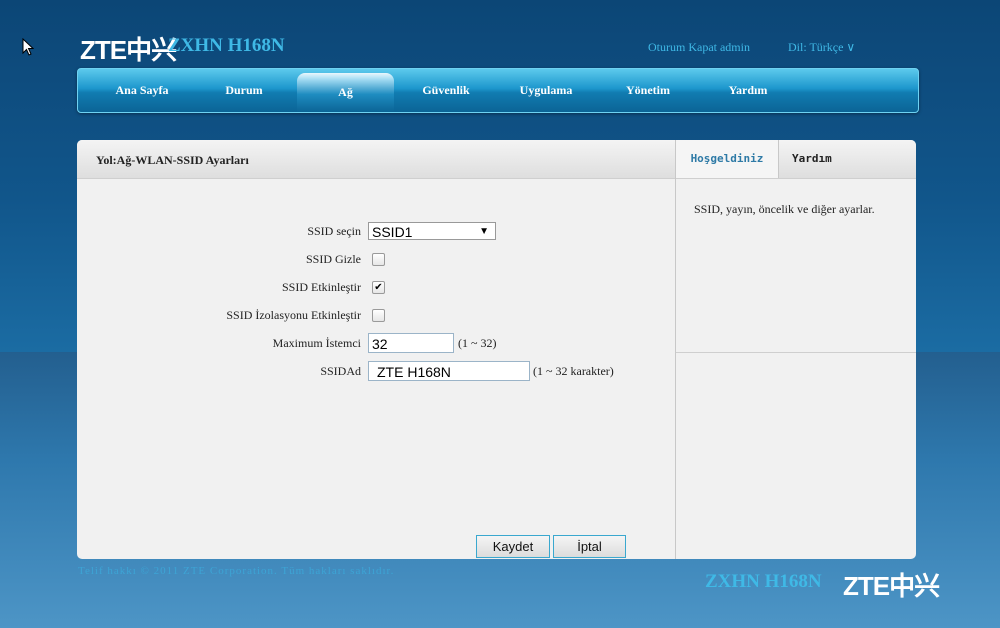 This screenshot has width=1000, height=628. Describe the element at coordinates (821, 47) in the screenshot. I see `language-selector: Dil: Türkçe ∨` at that location.